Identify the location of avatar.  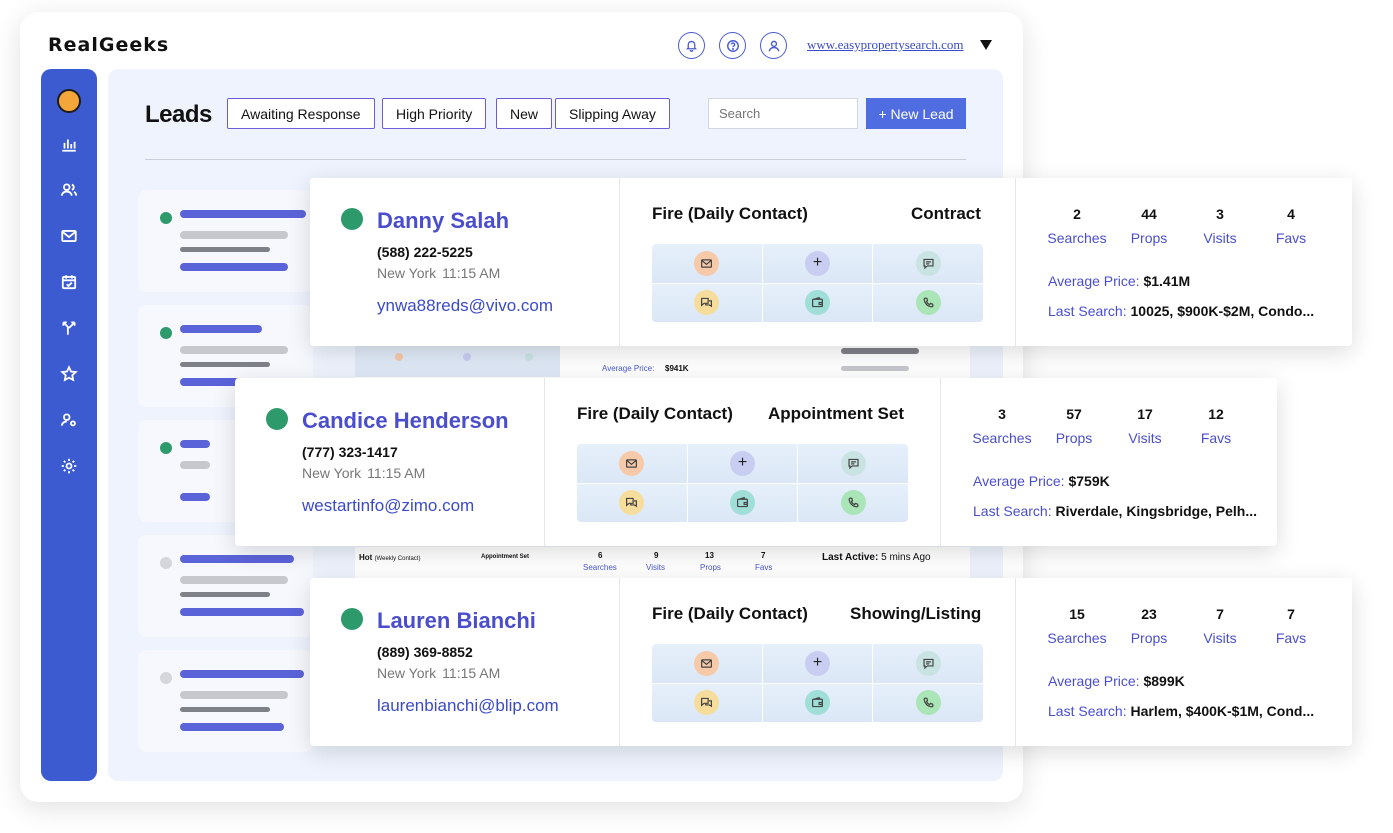
(69, 101).